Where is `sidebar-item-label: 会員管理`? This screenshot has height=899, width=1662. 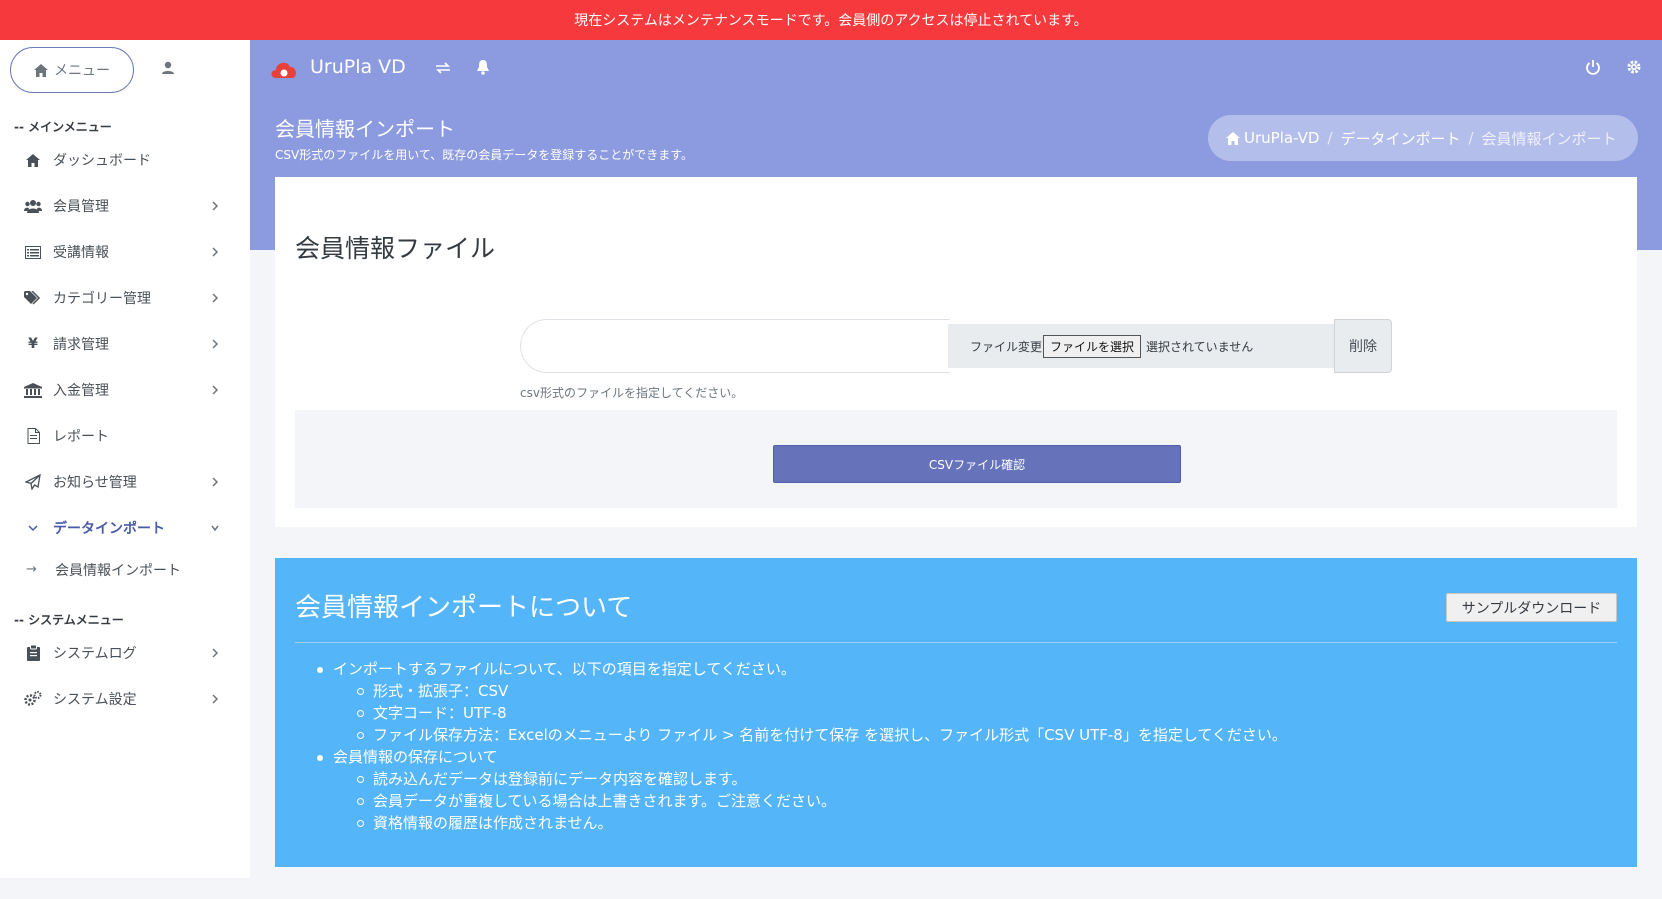 sidebar-item-label: 会員管理 is located at coordinates (81, 207).